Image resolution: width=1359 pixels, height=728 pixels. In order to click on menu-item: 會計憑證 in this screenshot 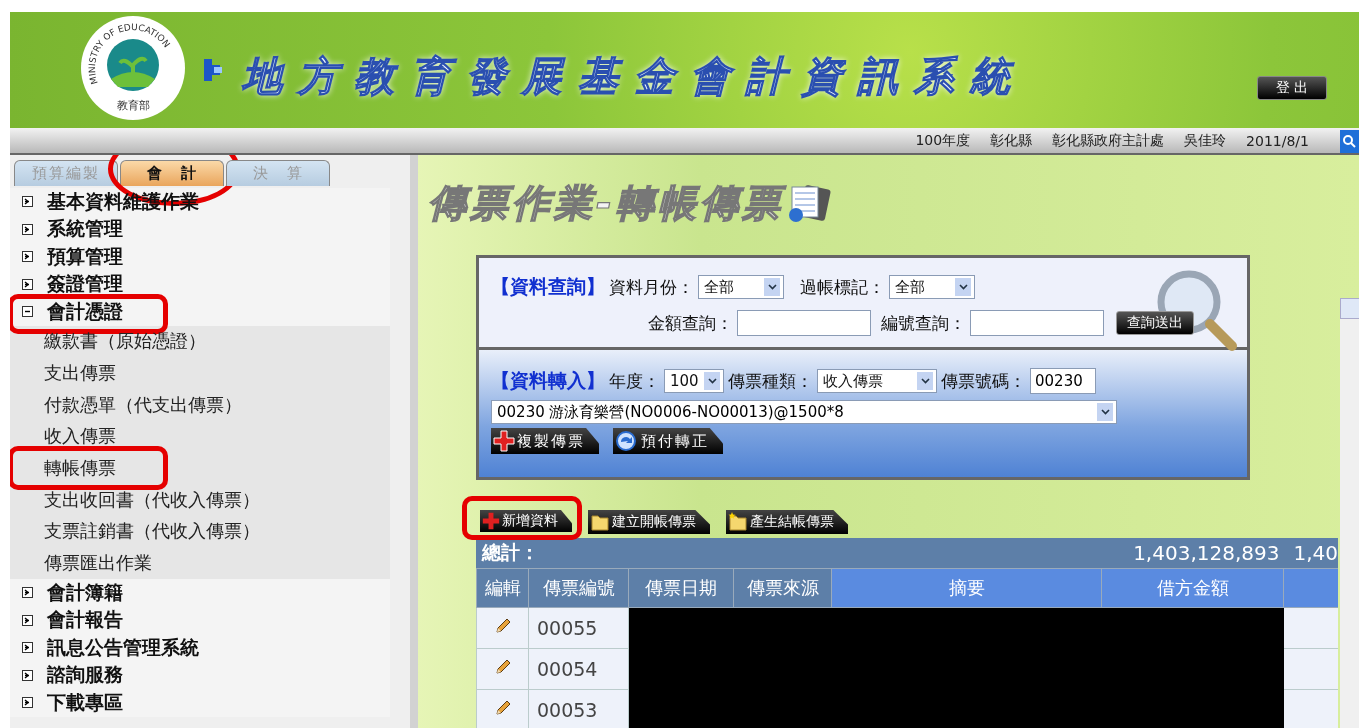, I will do `click(200, 312)`.